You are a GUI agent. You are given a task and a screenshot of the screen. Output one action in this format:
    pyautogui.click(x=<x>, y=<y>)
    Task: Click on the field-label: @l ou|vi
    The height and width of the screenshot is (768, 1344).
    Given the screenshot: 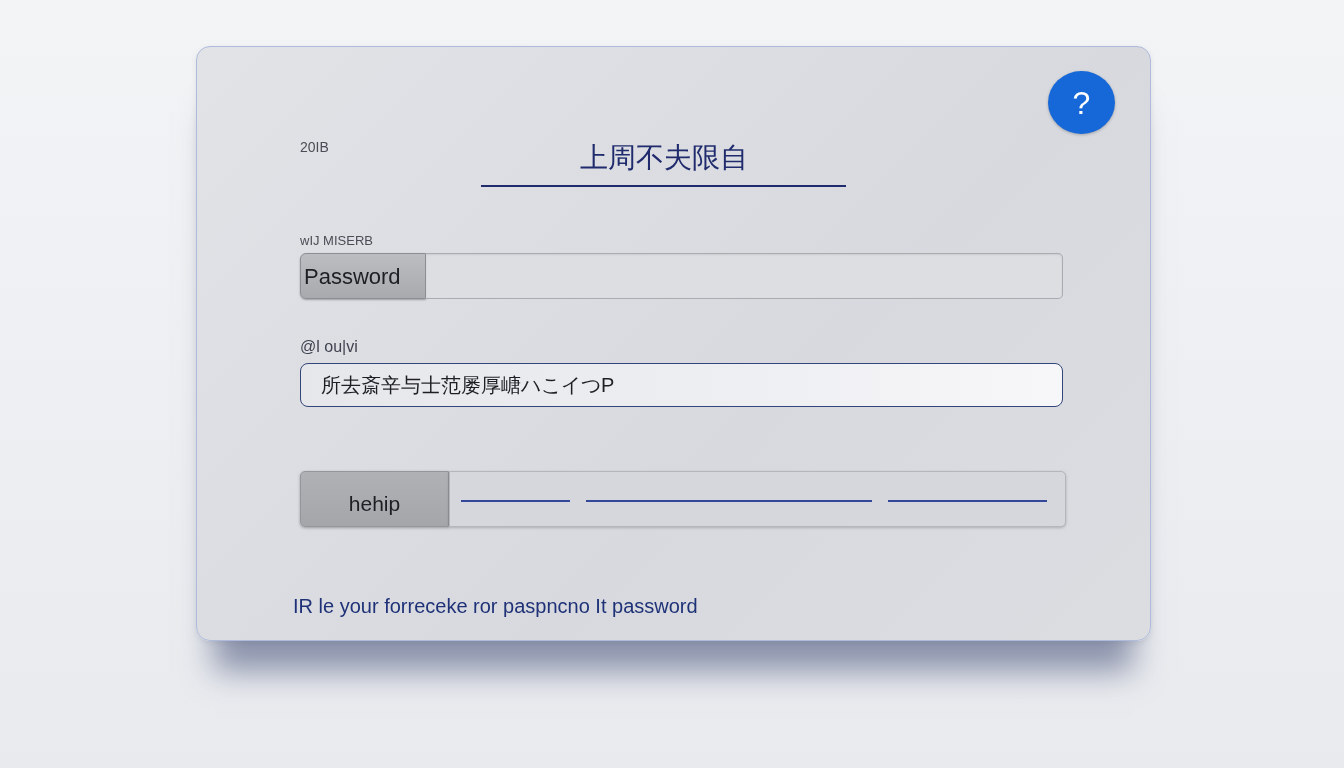 What is the action you would take?
    pyautogui.click(x=329, y=347)
    